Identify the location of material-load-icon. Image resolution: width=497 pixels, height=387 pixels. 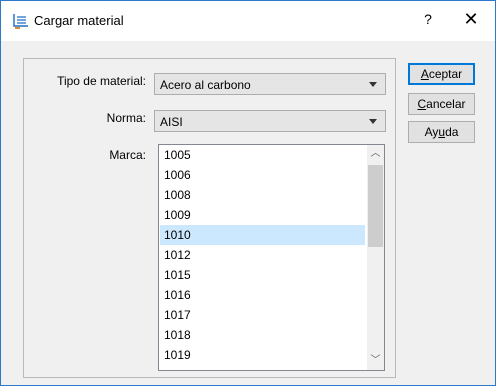
(20, 21).